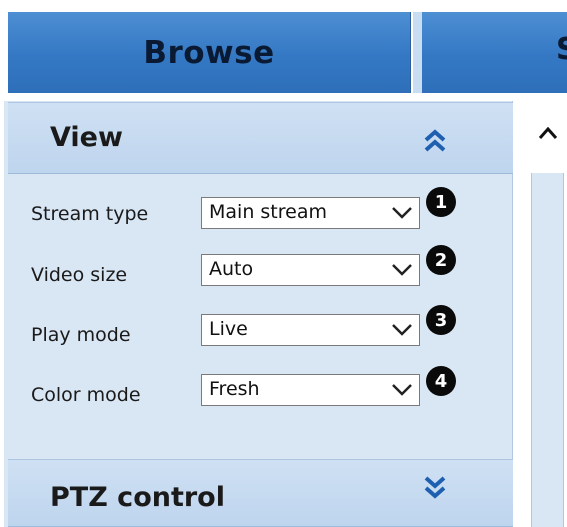 The height and width of the screenshot is (527, 567). I want to click on callout-badge-4: 4, so click(441, 381).